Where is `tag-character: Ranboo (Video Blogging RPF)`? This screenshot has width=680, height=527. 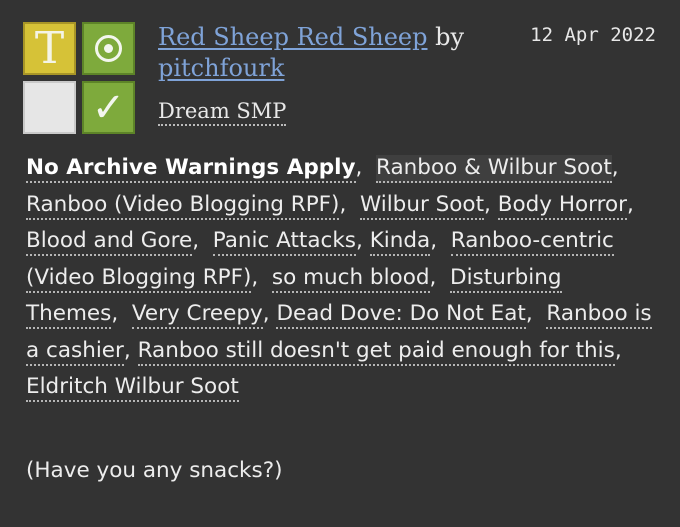
tag-character: Ranboo (Video Blogging RPF) is located at coordinates (183, 205).